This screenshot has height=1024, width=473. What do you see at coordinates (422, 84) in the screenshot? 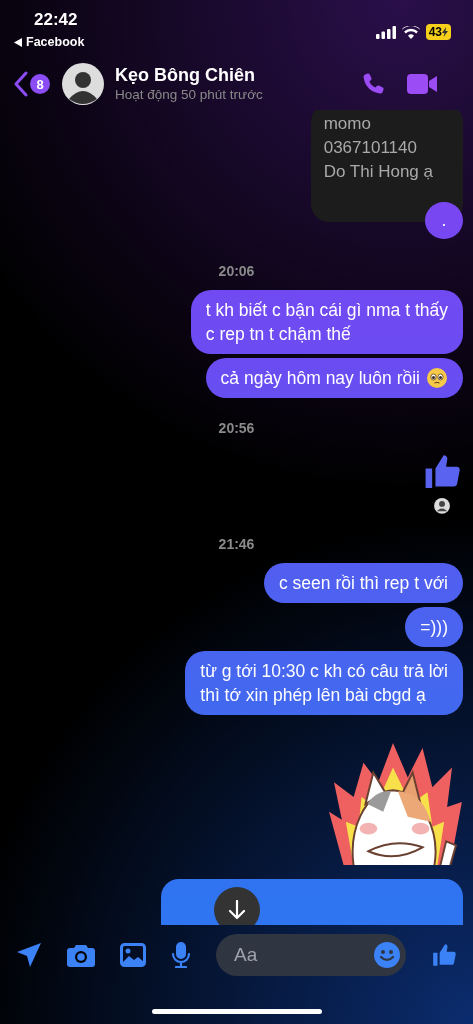
I see `video-camera-icon` at bounding box center [422, 84].